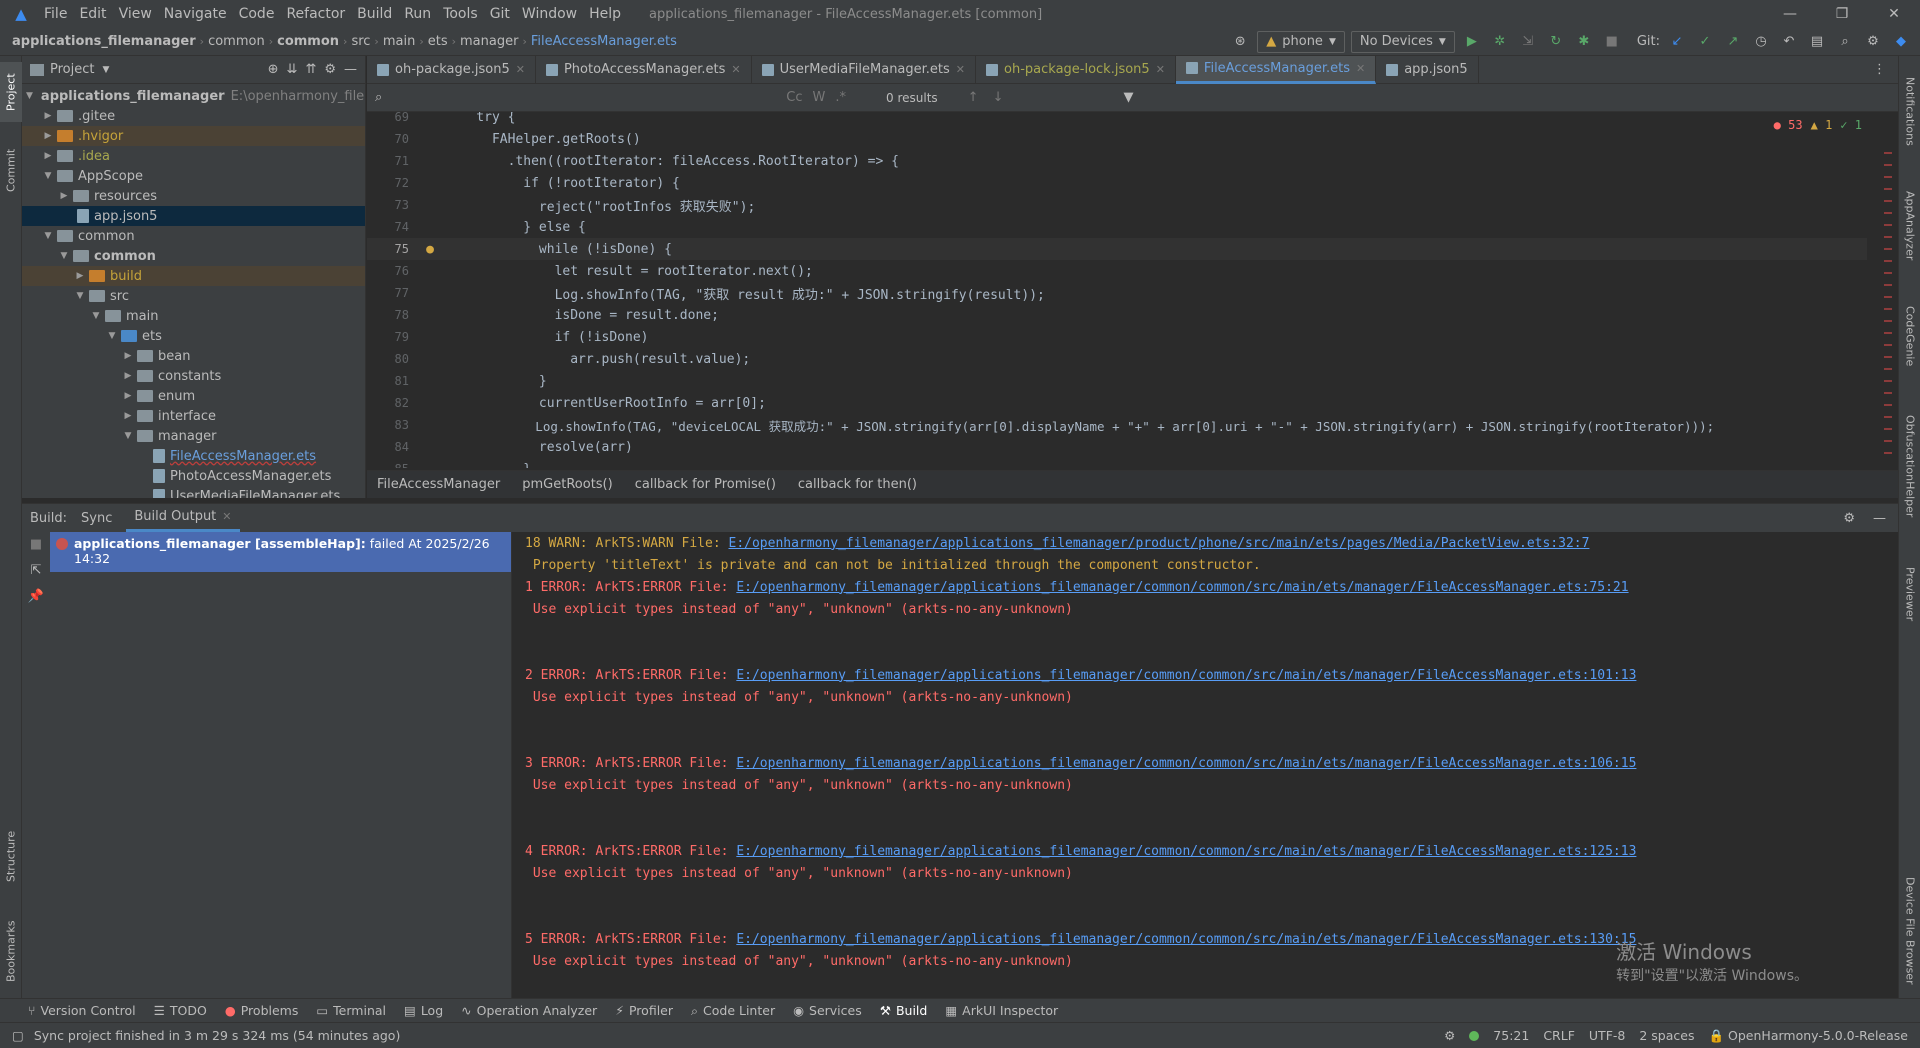 This screenshot has height=1048, width=1920. Describe the element at coordinates (273, 69) in the screenshot. I see `locate-file-icon: ⊕` at that location.